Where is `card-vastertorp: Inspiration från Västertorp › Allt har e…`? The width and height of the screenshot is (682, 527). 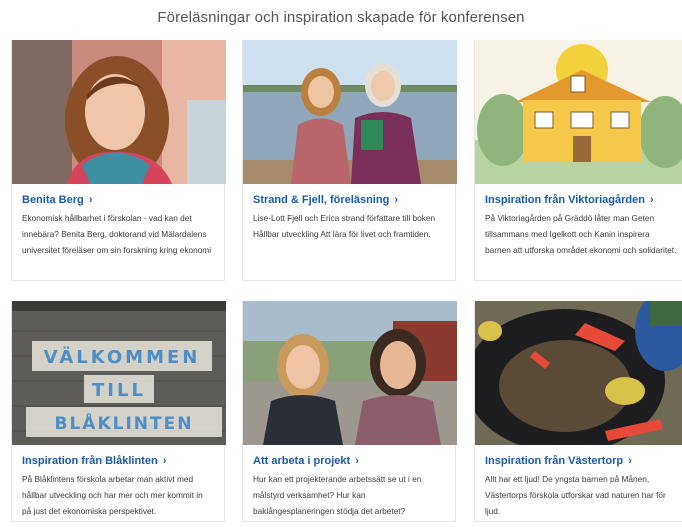 card-vastertorp: Inspiration från Västertorp › Allt har e… is located at coordinates (578, 411).